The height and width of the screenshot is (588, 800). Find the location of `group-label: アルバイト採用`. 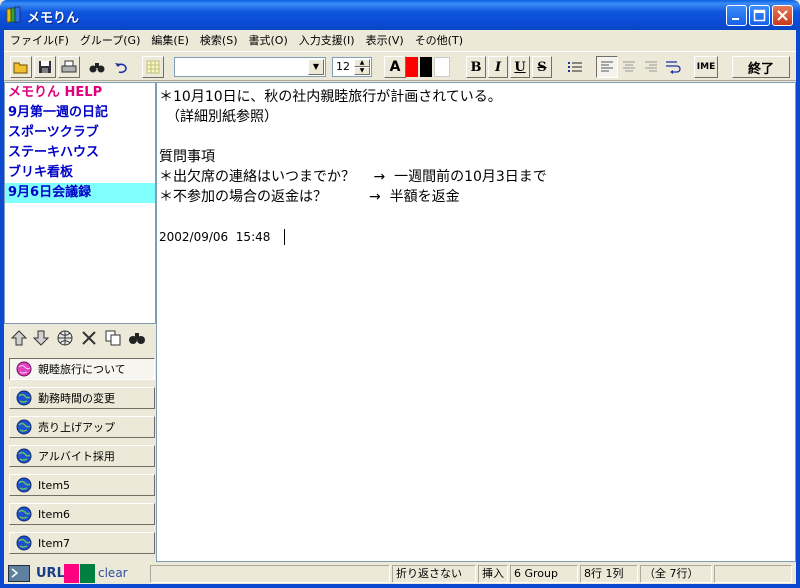

group-label: アルバイト採用 is located at coordinates (76, 456).